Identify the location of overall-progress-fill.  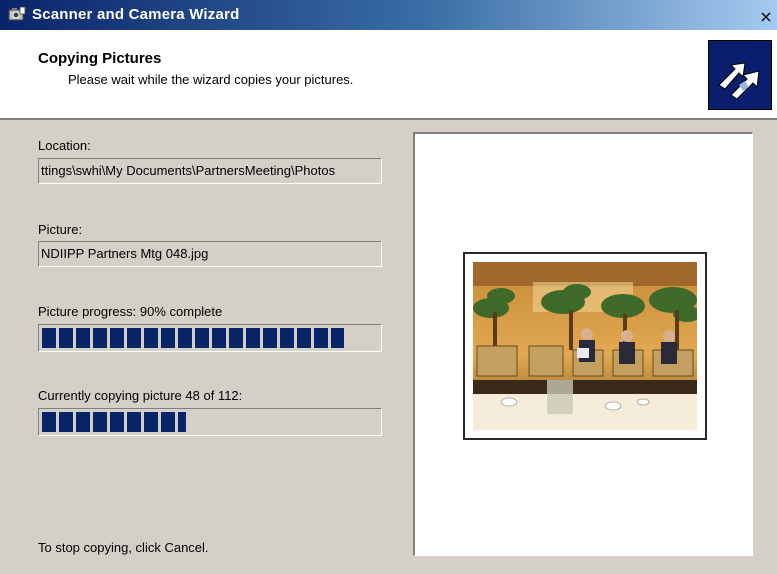
(114, 422).